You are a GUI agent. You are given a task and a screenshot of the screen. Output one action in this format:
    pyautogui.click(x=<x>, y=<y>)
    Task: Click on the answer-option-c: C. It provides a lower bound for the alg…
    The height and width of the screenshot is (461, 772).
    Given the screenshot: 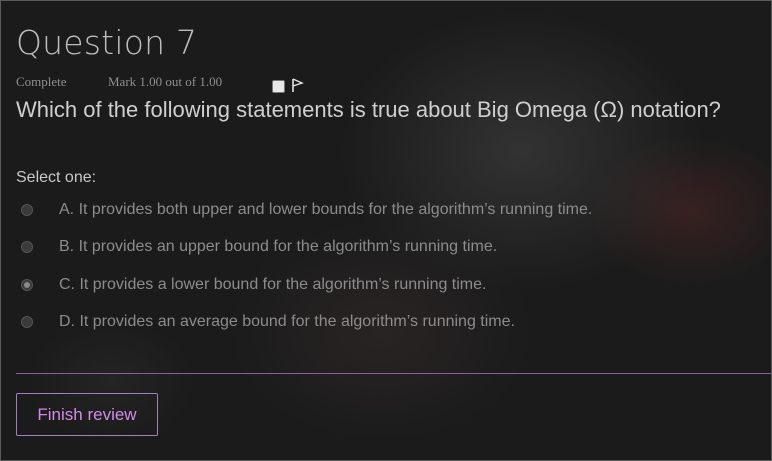 What is the action you would take?
    pyautogui.click(x=253, y=285)
    